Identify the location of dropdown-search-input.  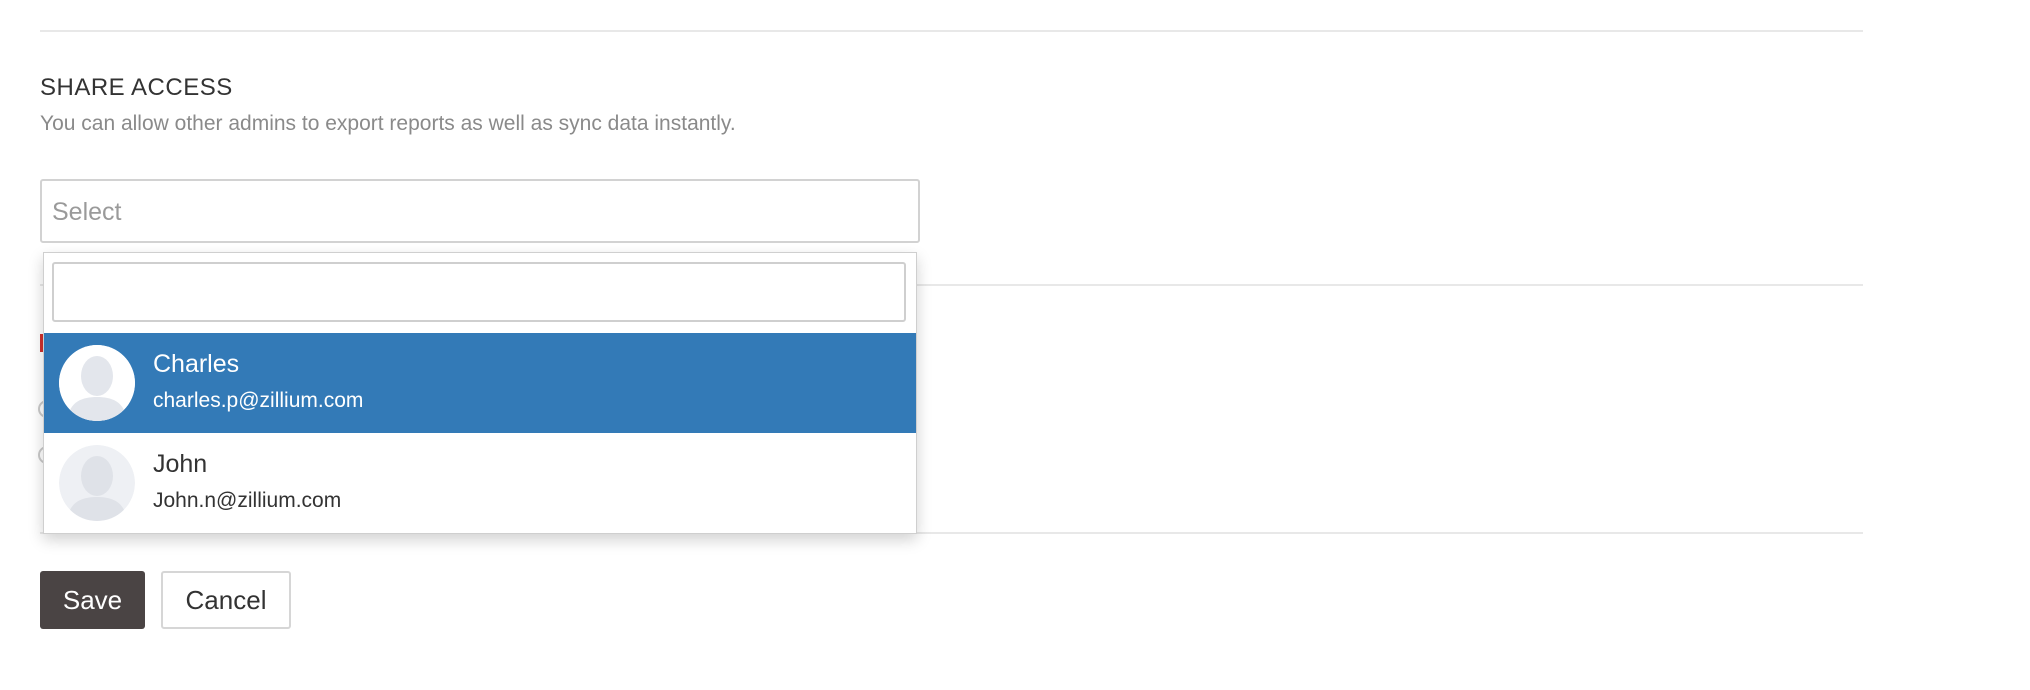
(479, 292).